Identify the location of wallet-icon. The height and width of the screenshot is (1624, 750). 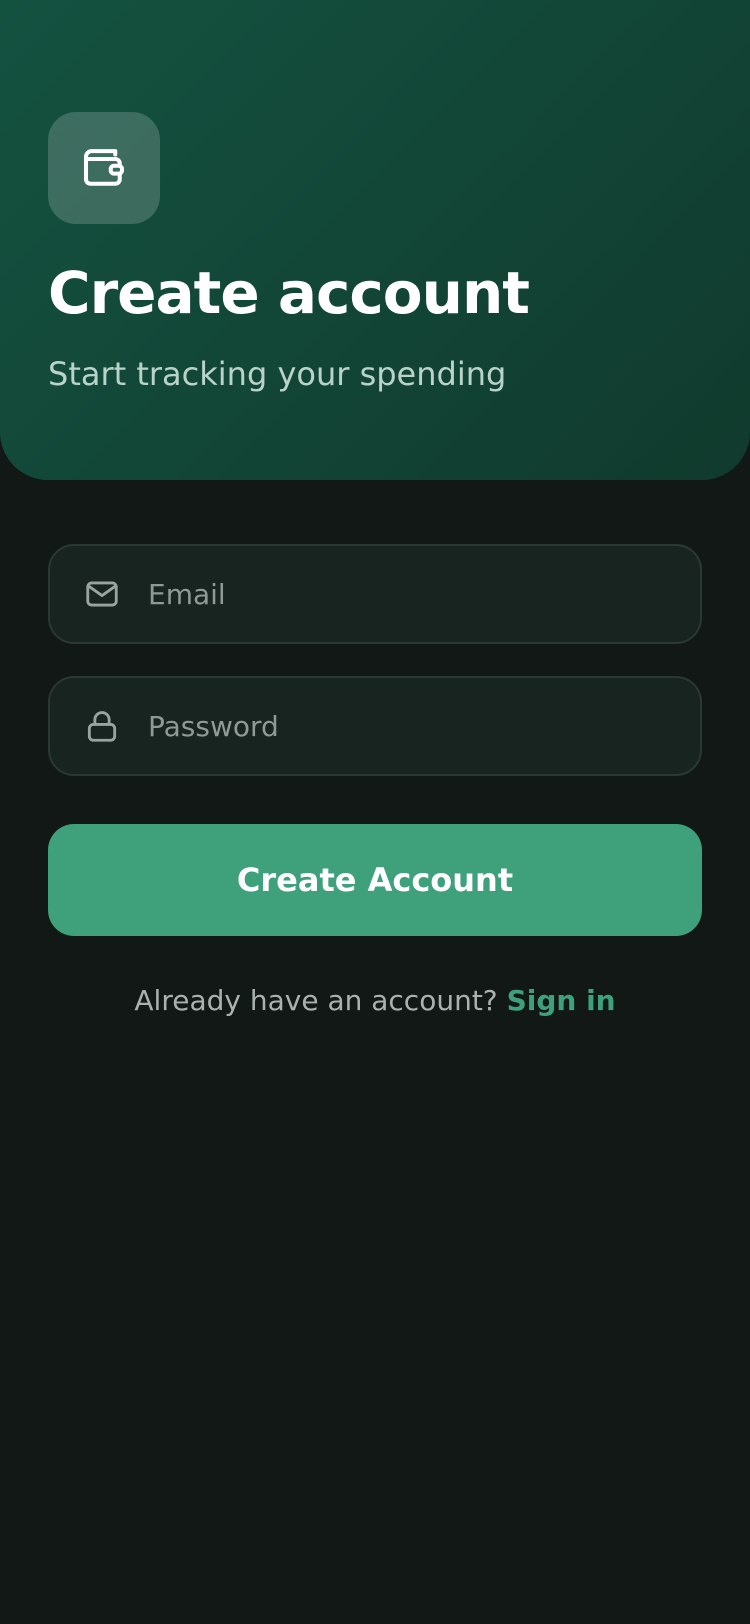
(104, 167).